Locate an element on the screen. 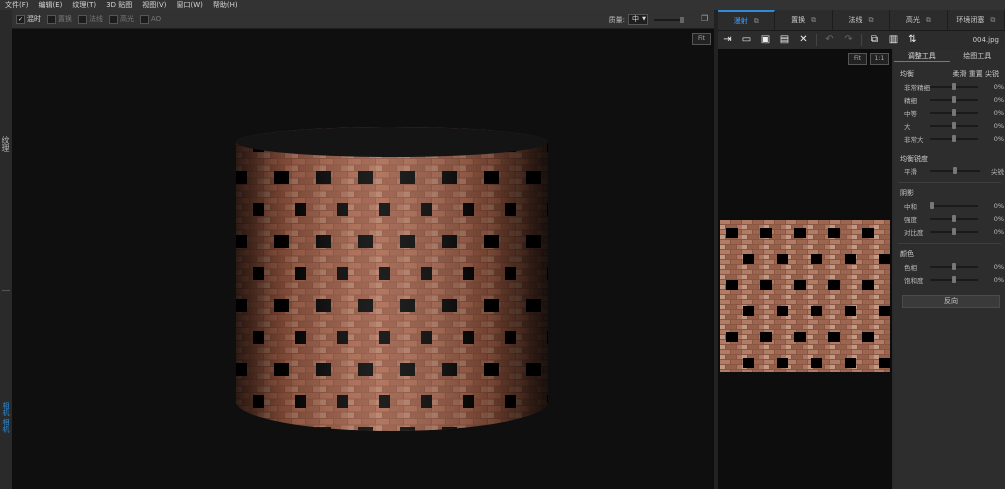  chevron-down-icon: ▼ is located at coordinates (644, 19).